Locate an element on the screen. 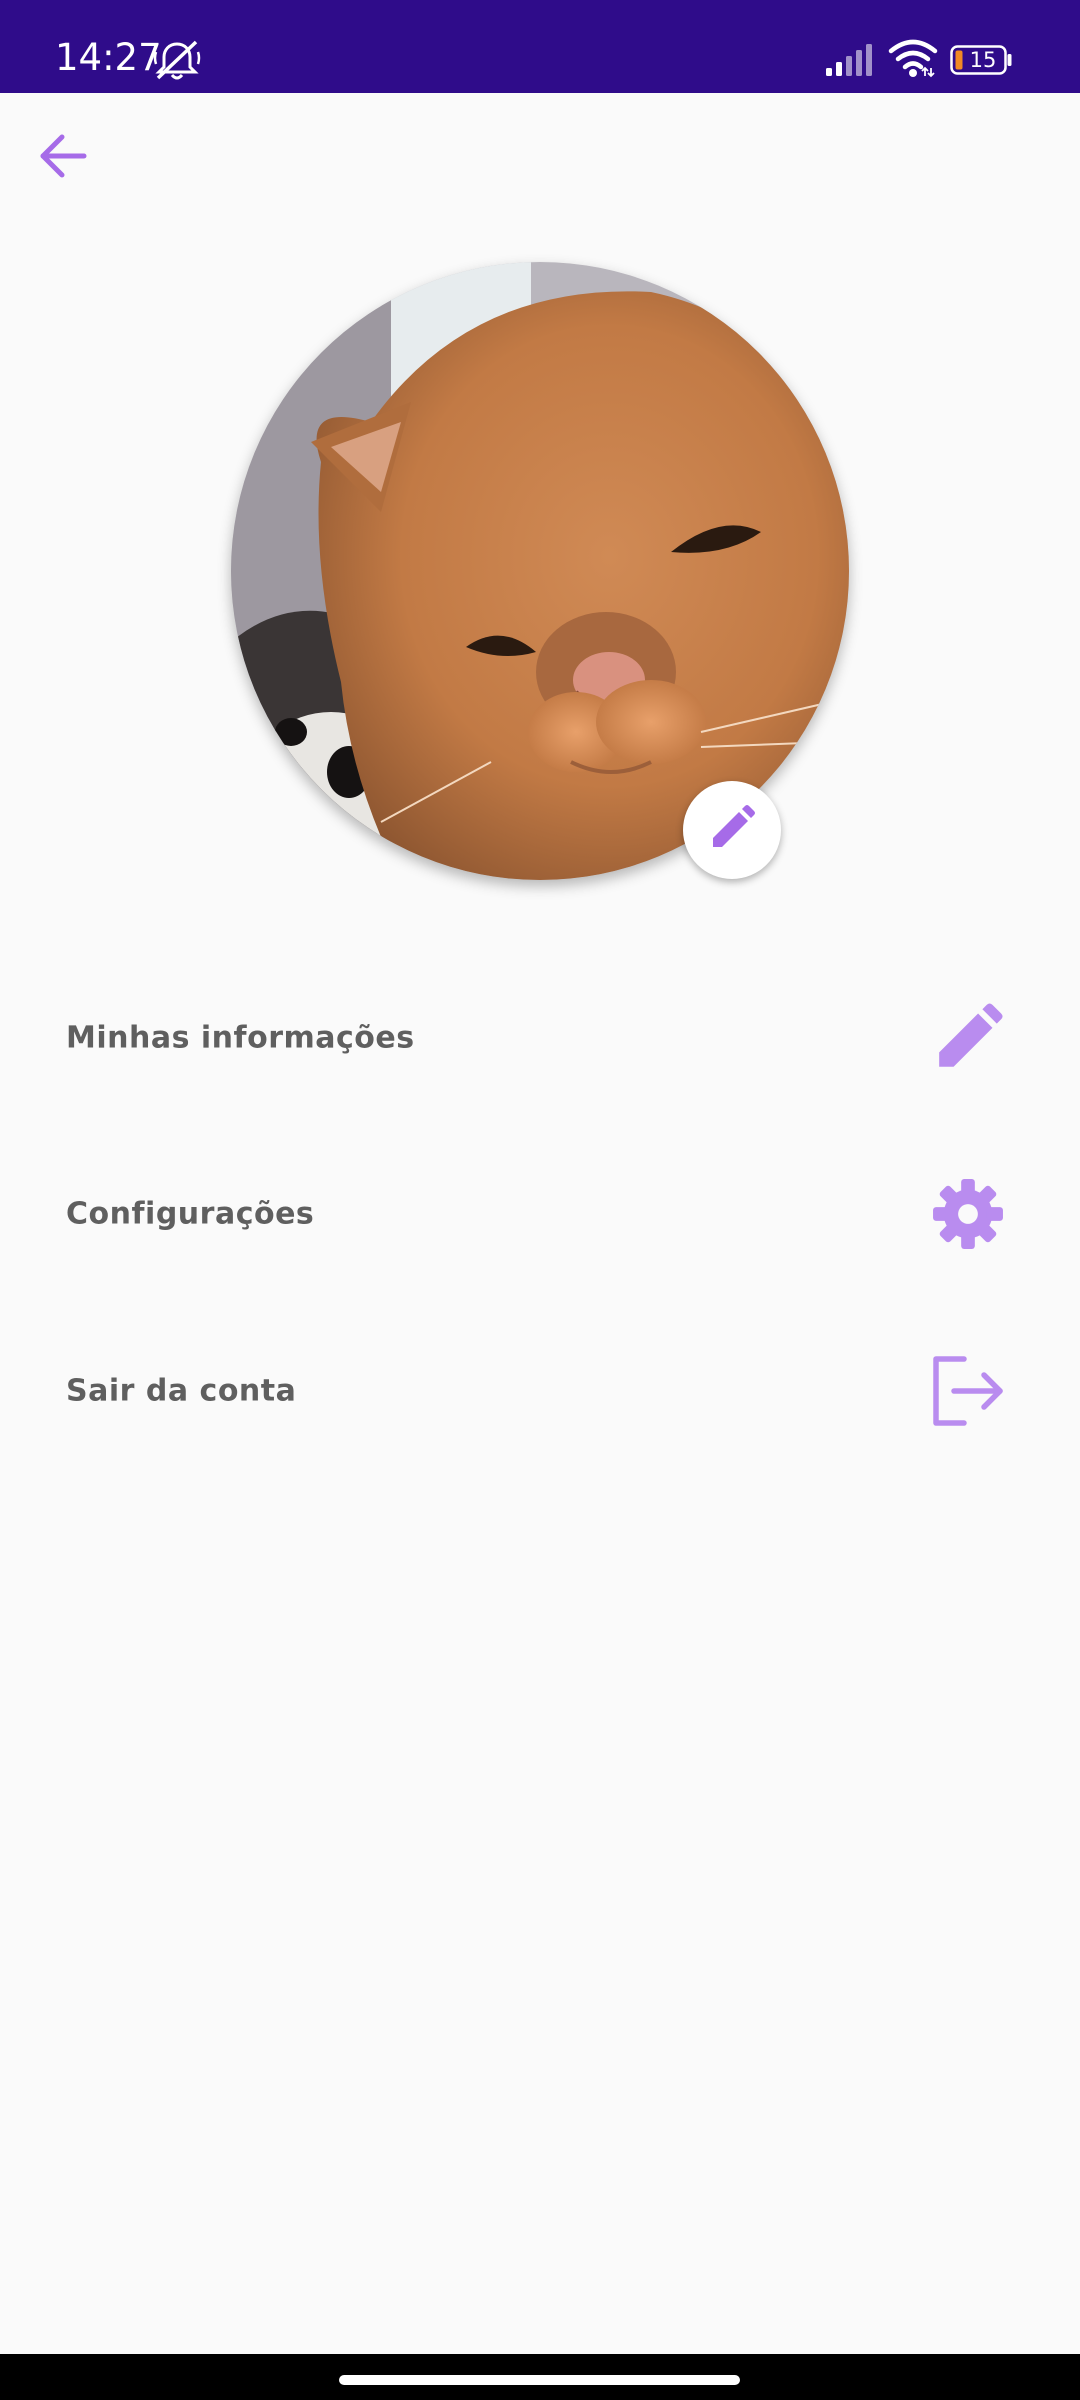 The width and height of the screenshot is (1080, 2400). edit-photo-button is located at coordinates (732, 830).